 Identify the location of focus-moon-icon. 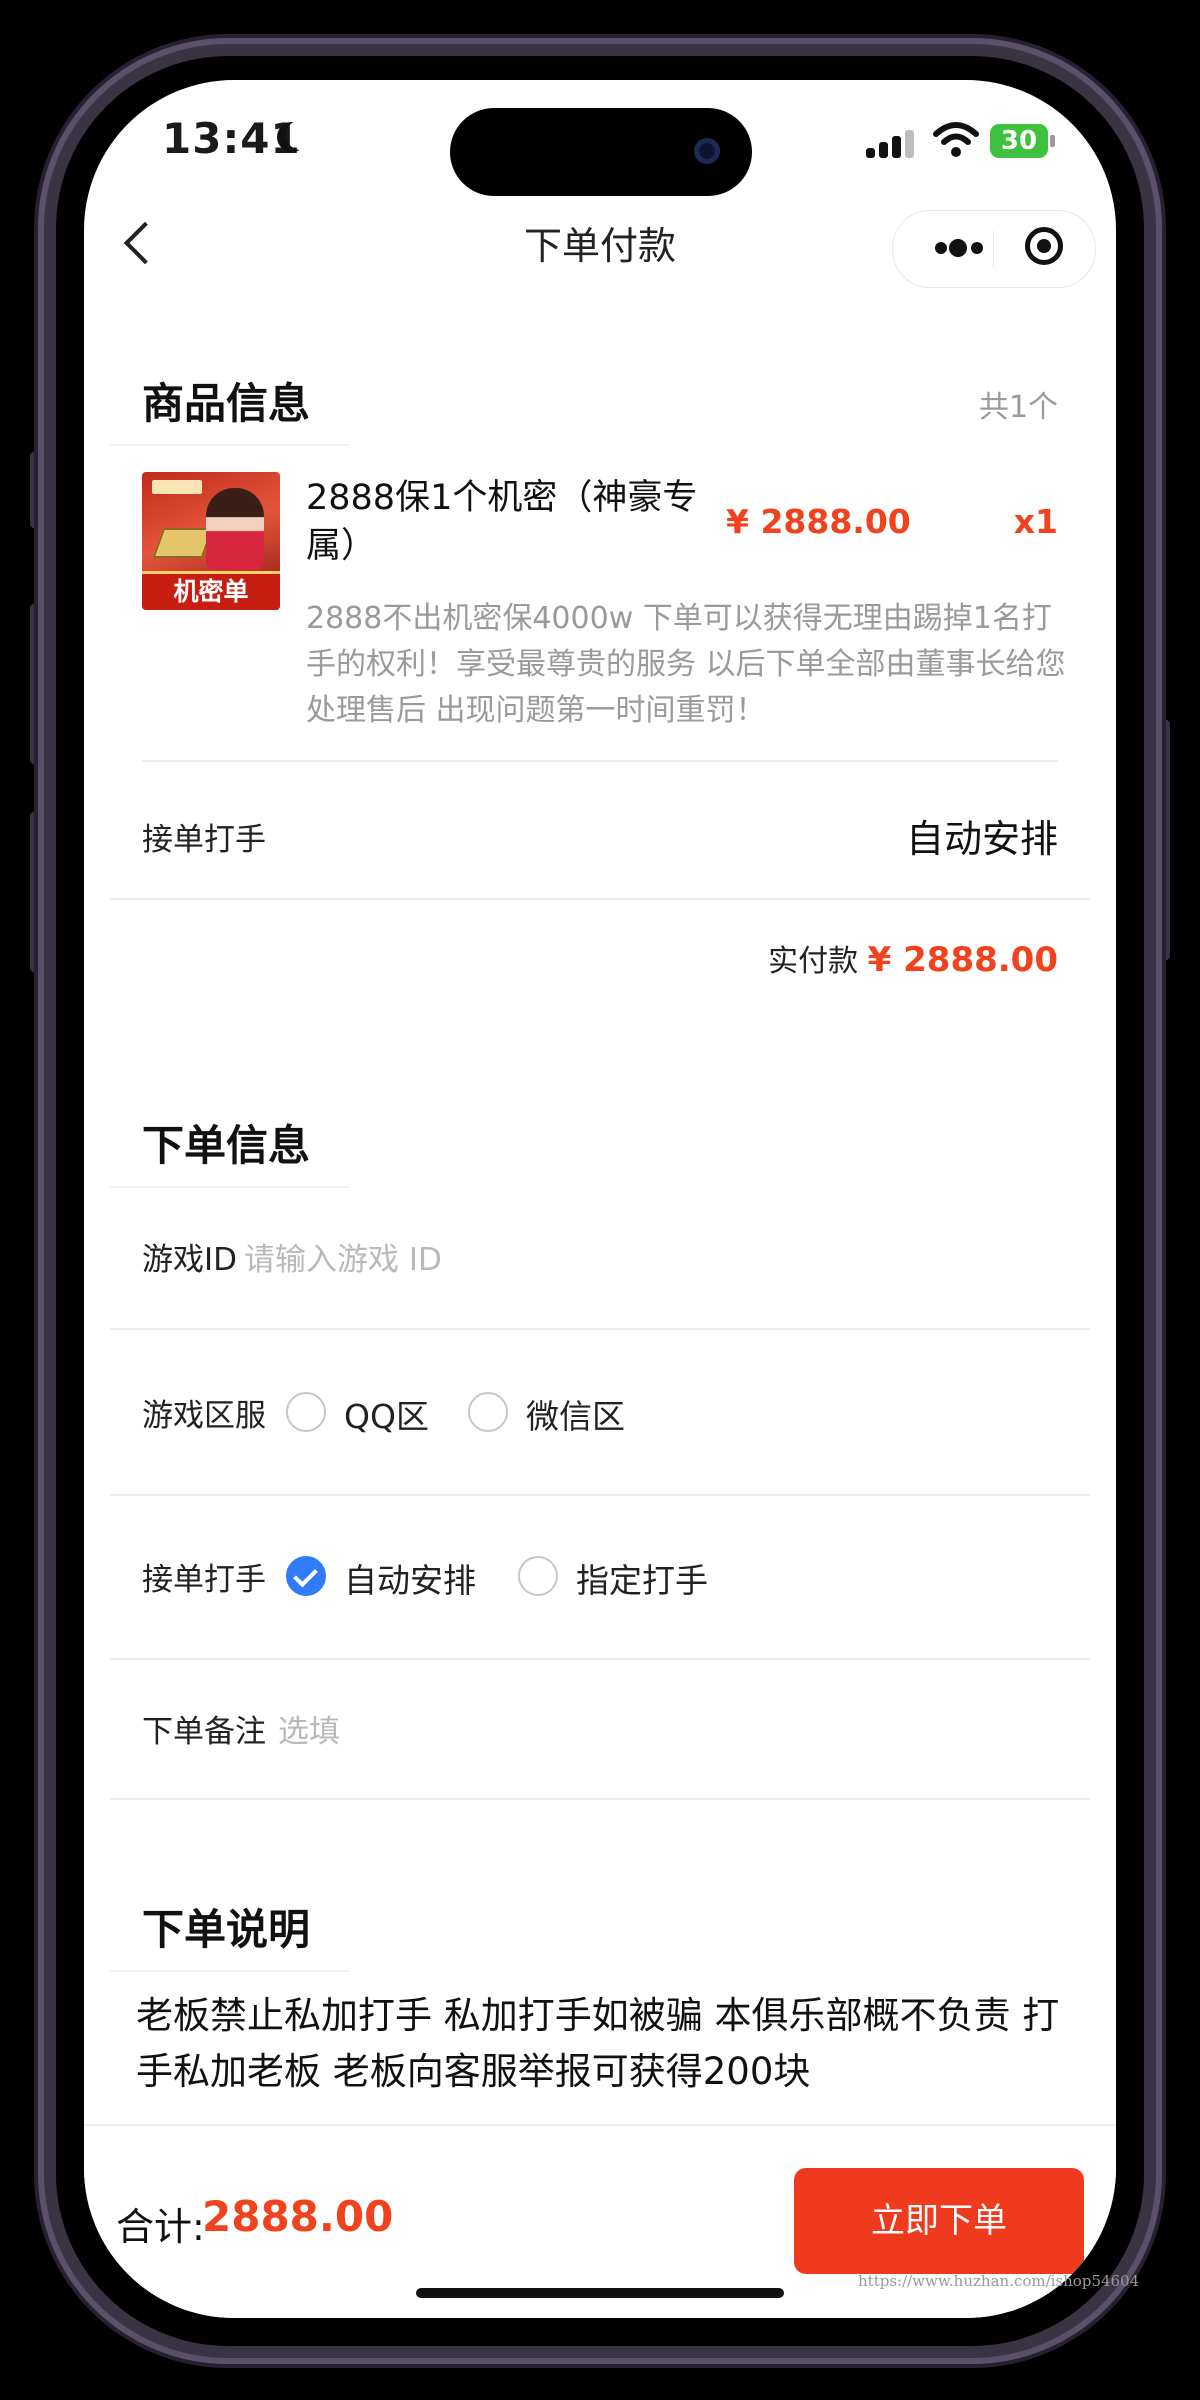
(301, 135).